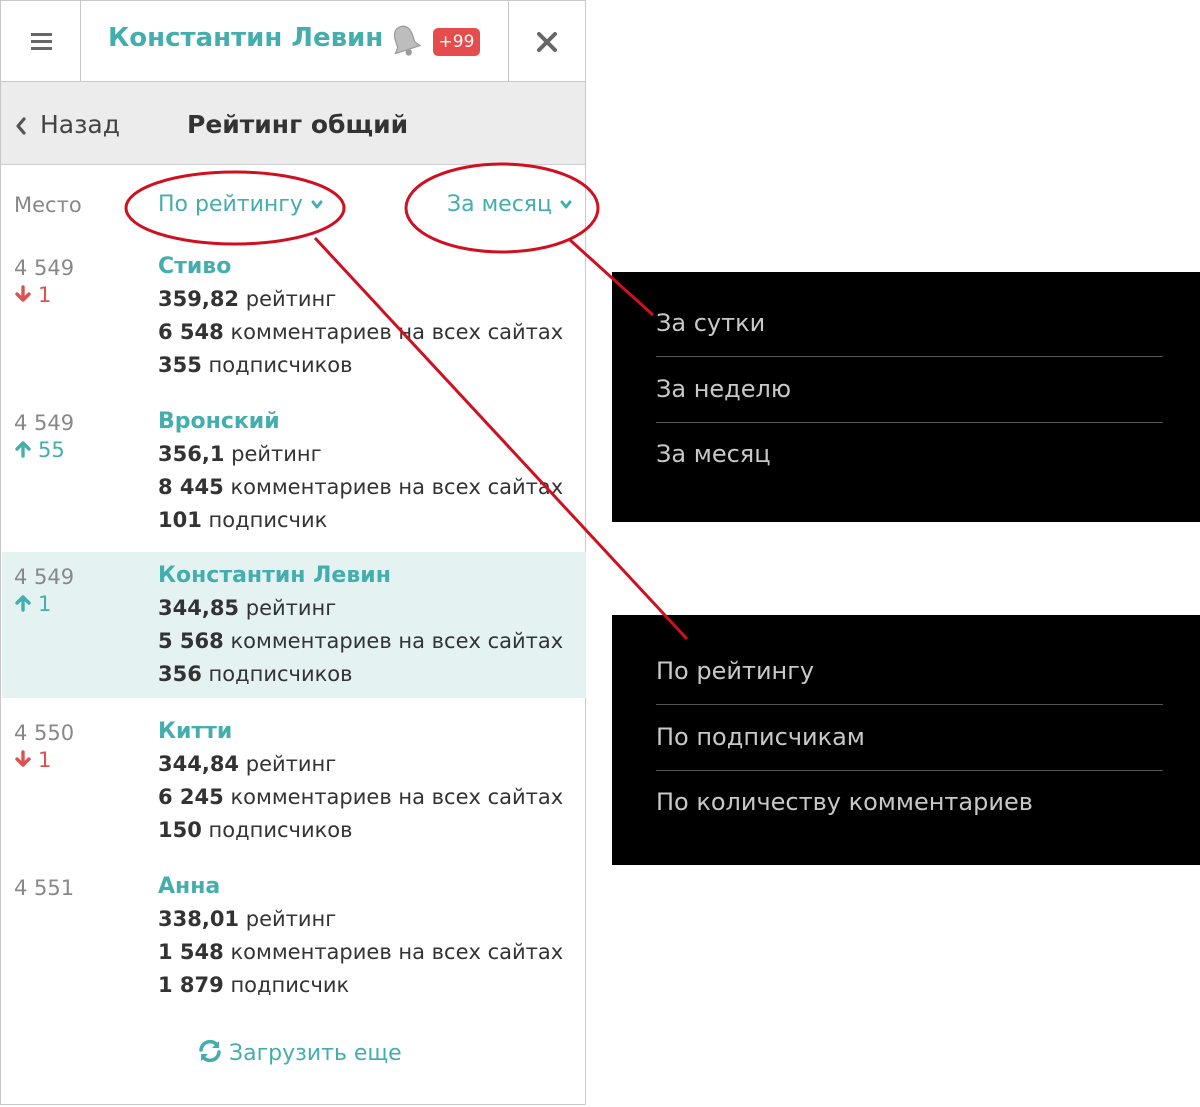 This screenshot has height=1107, width=1200. I want to click on period-option-label: За месяц, so click(713, 454).